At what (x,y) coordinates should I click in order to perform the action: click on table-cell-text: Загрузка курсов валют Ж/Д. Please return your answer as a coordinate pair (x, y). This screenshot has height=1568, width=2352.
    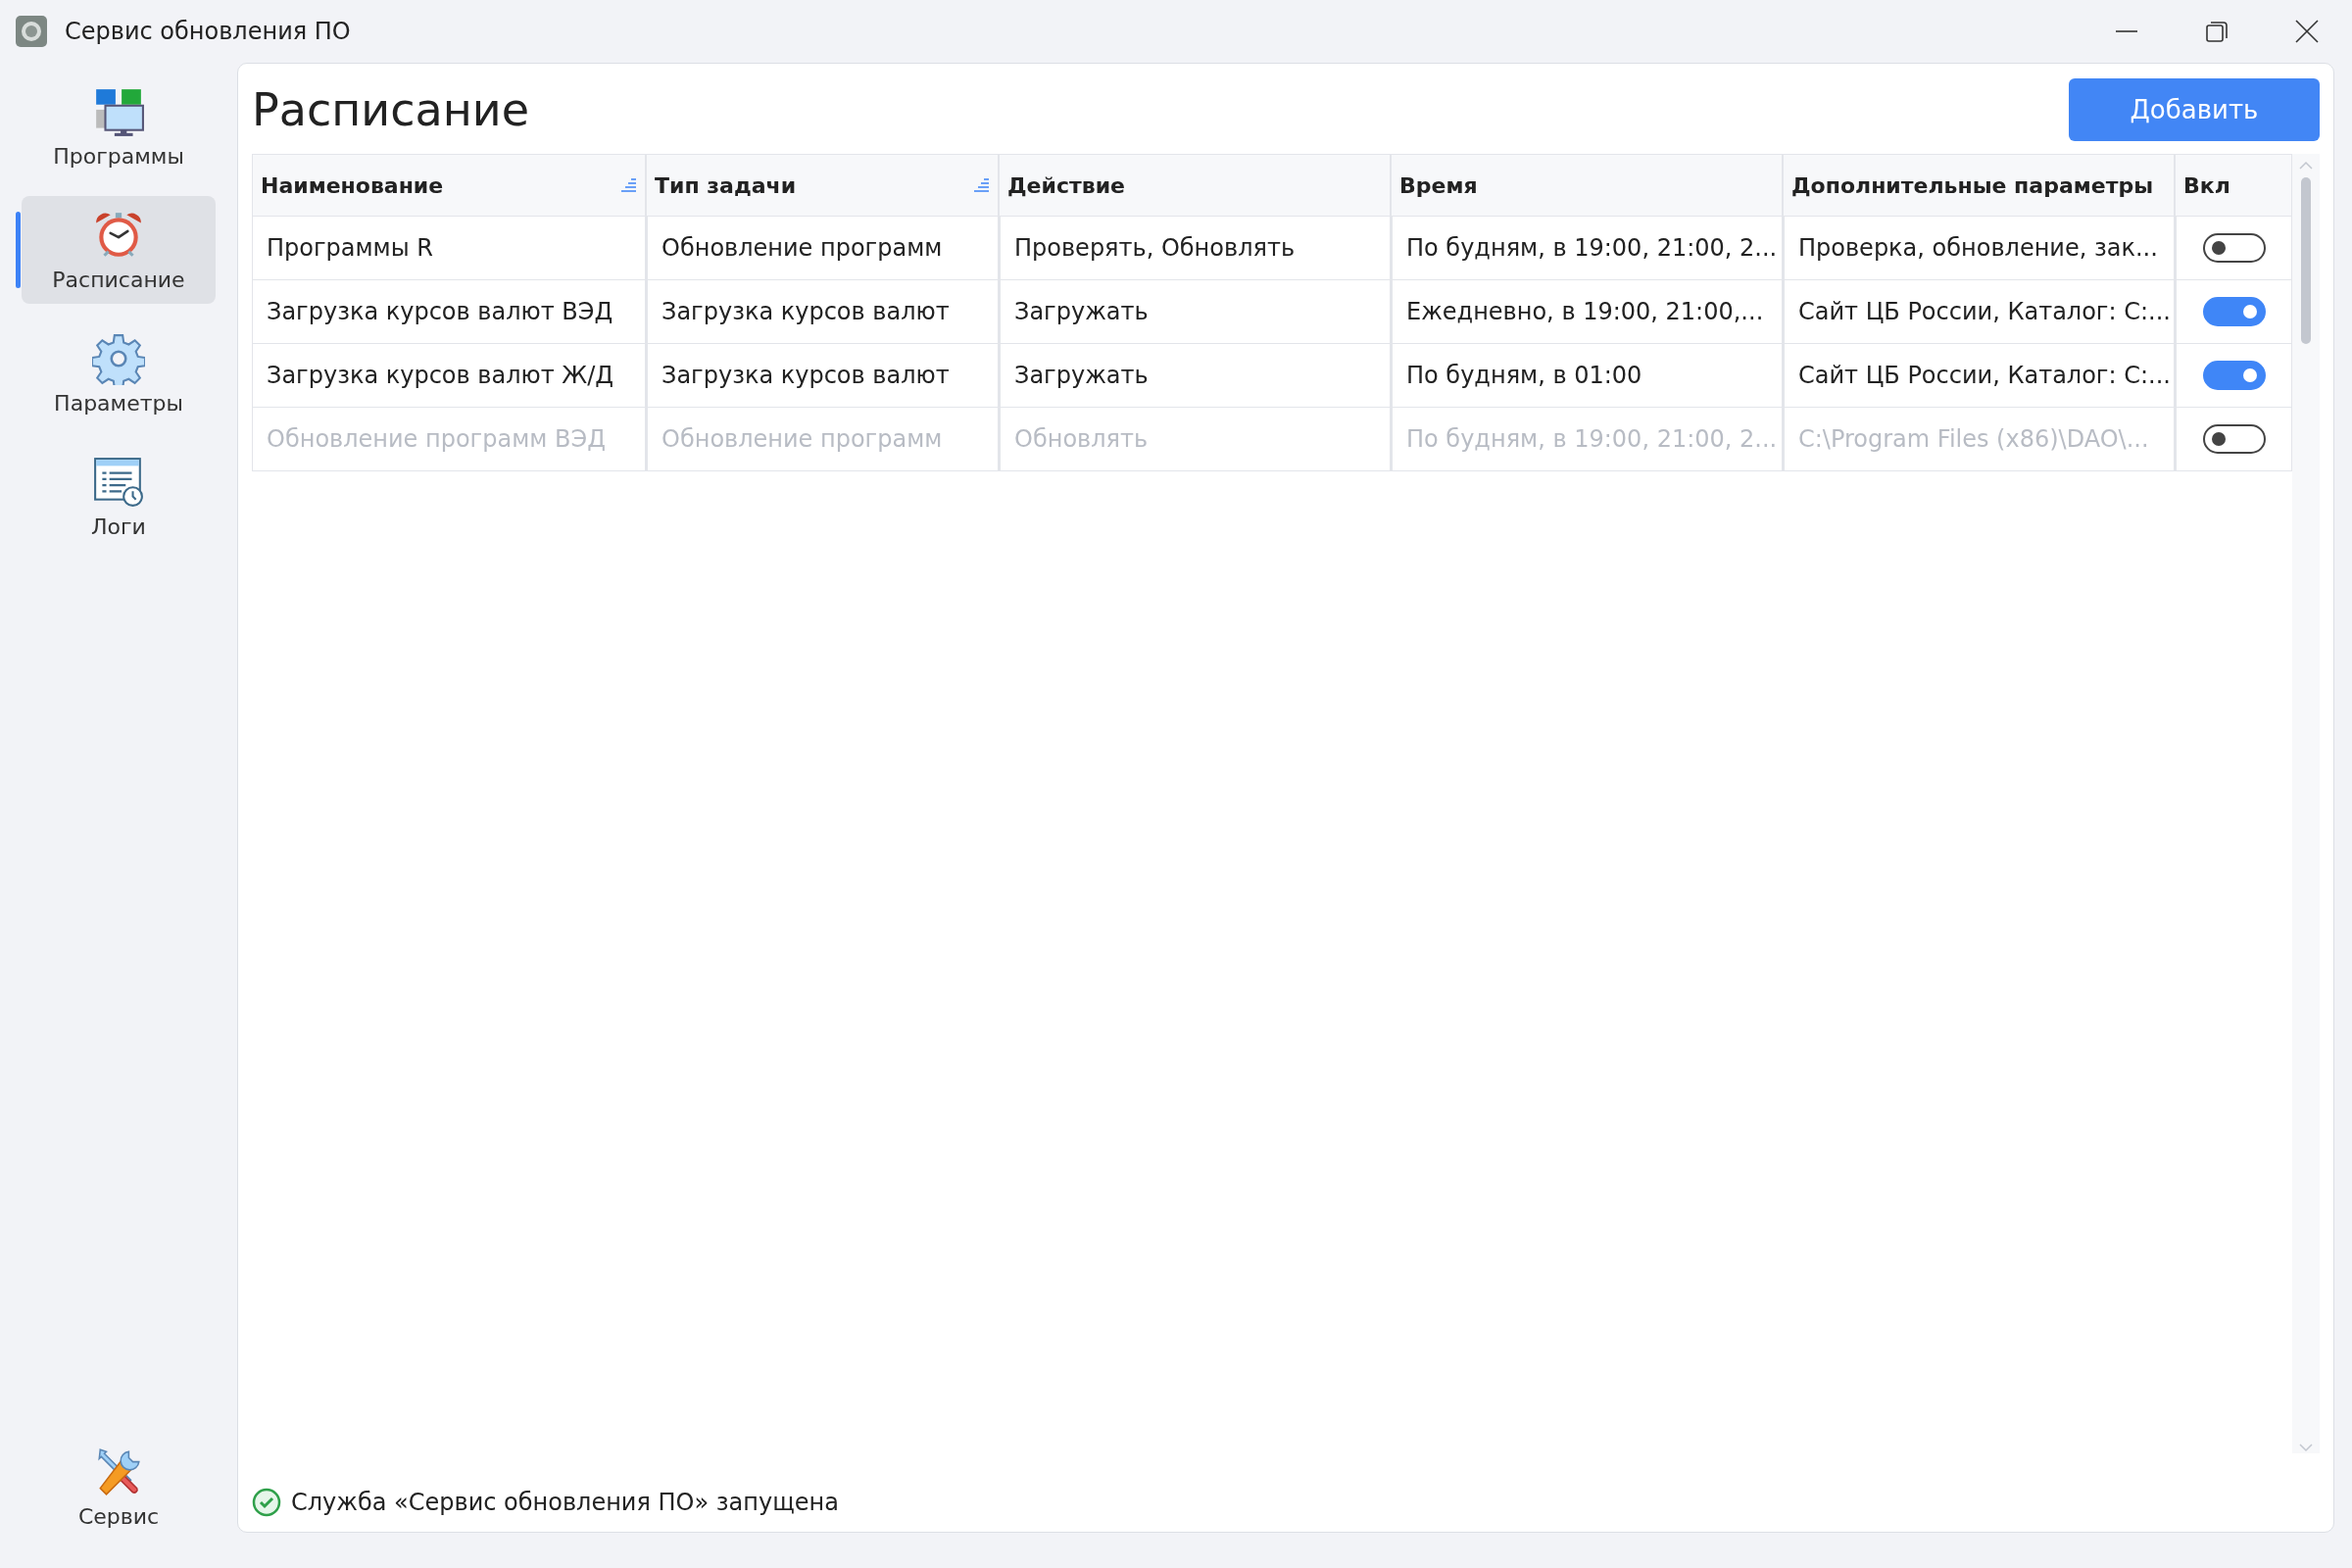
    Looking at the image, I should click on (440, 376).